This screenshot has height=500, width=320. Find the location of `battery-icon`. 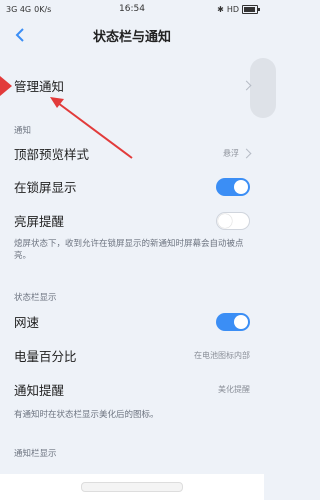

battery-icon is located at coordinates (251, 9).